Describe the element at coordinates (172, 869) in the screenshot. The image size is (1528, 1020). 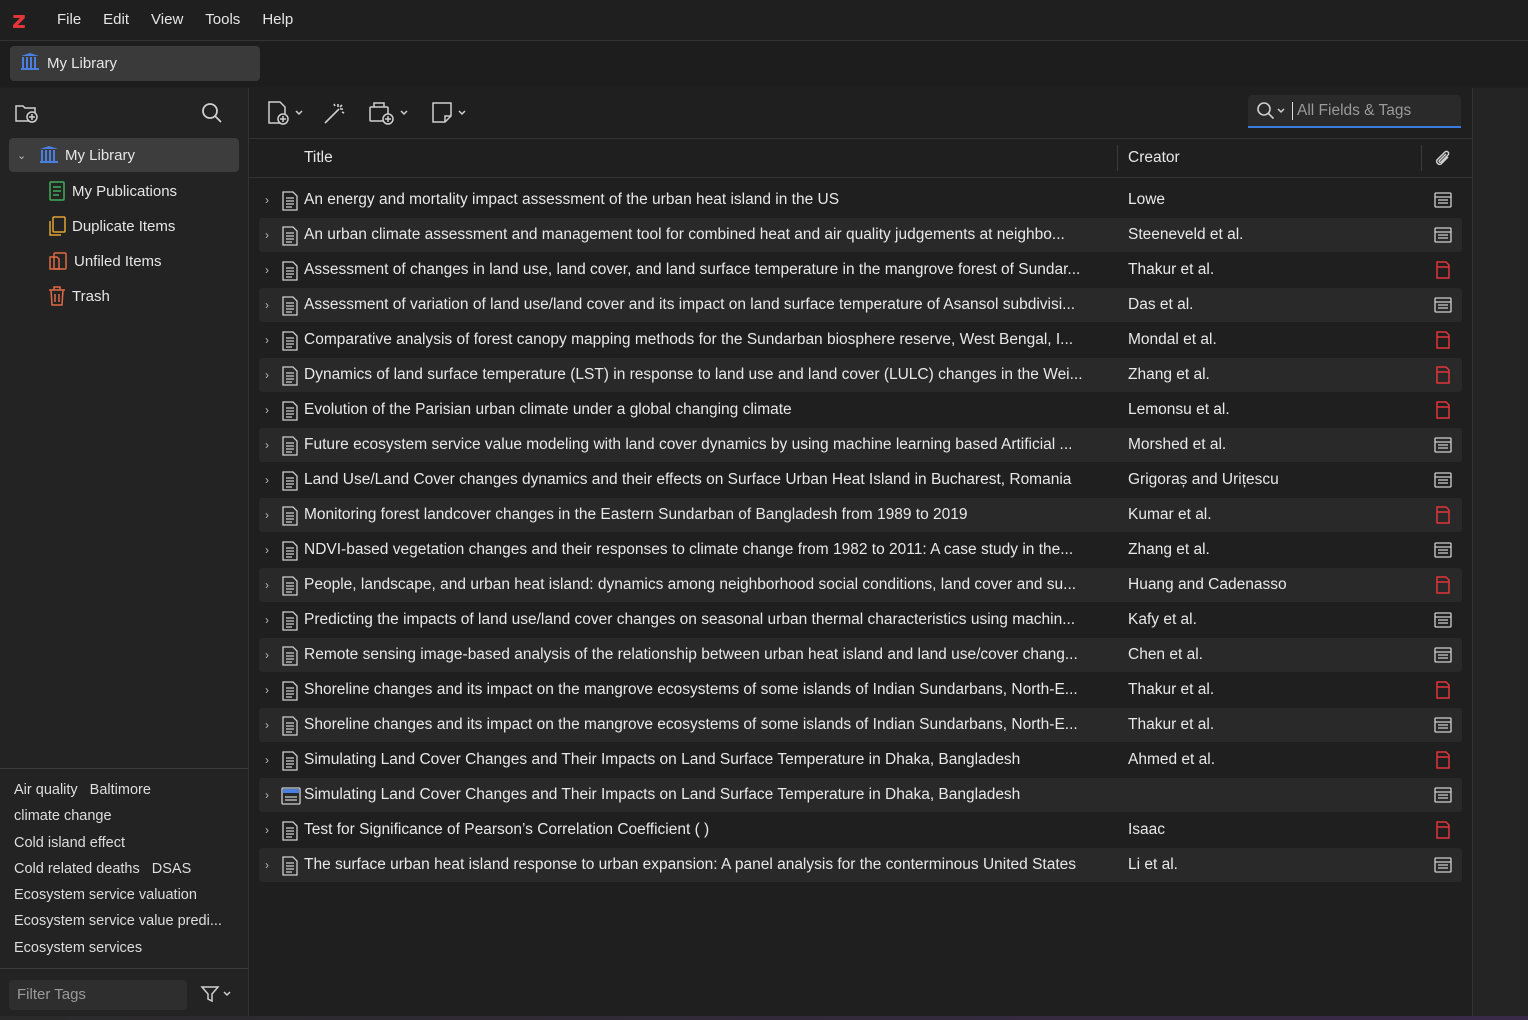
I see `tag: DSAS` at that location.